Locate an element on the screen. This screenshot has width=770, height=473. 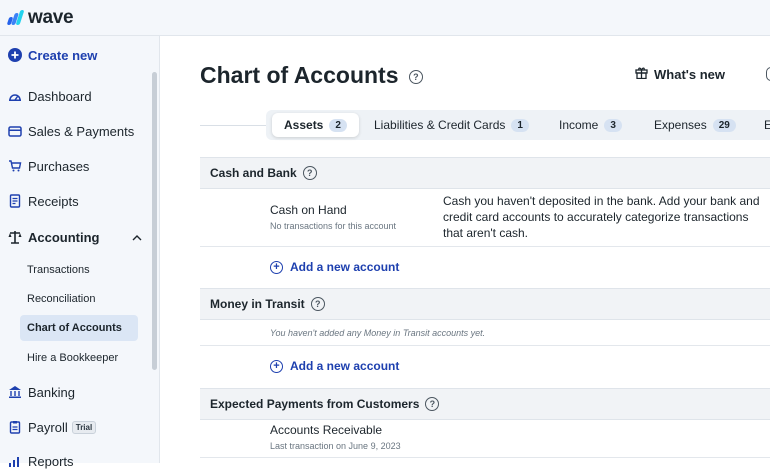
toggle-icon is located at coordinates (768, 74).